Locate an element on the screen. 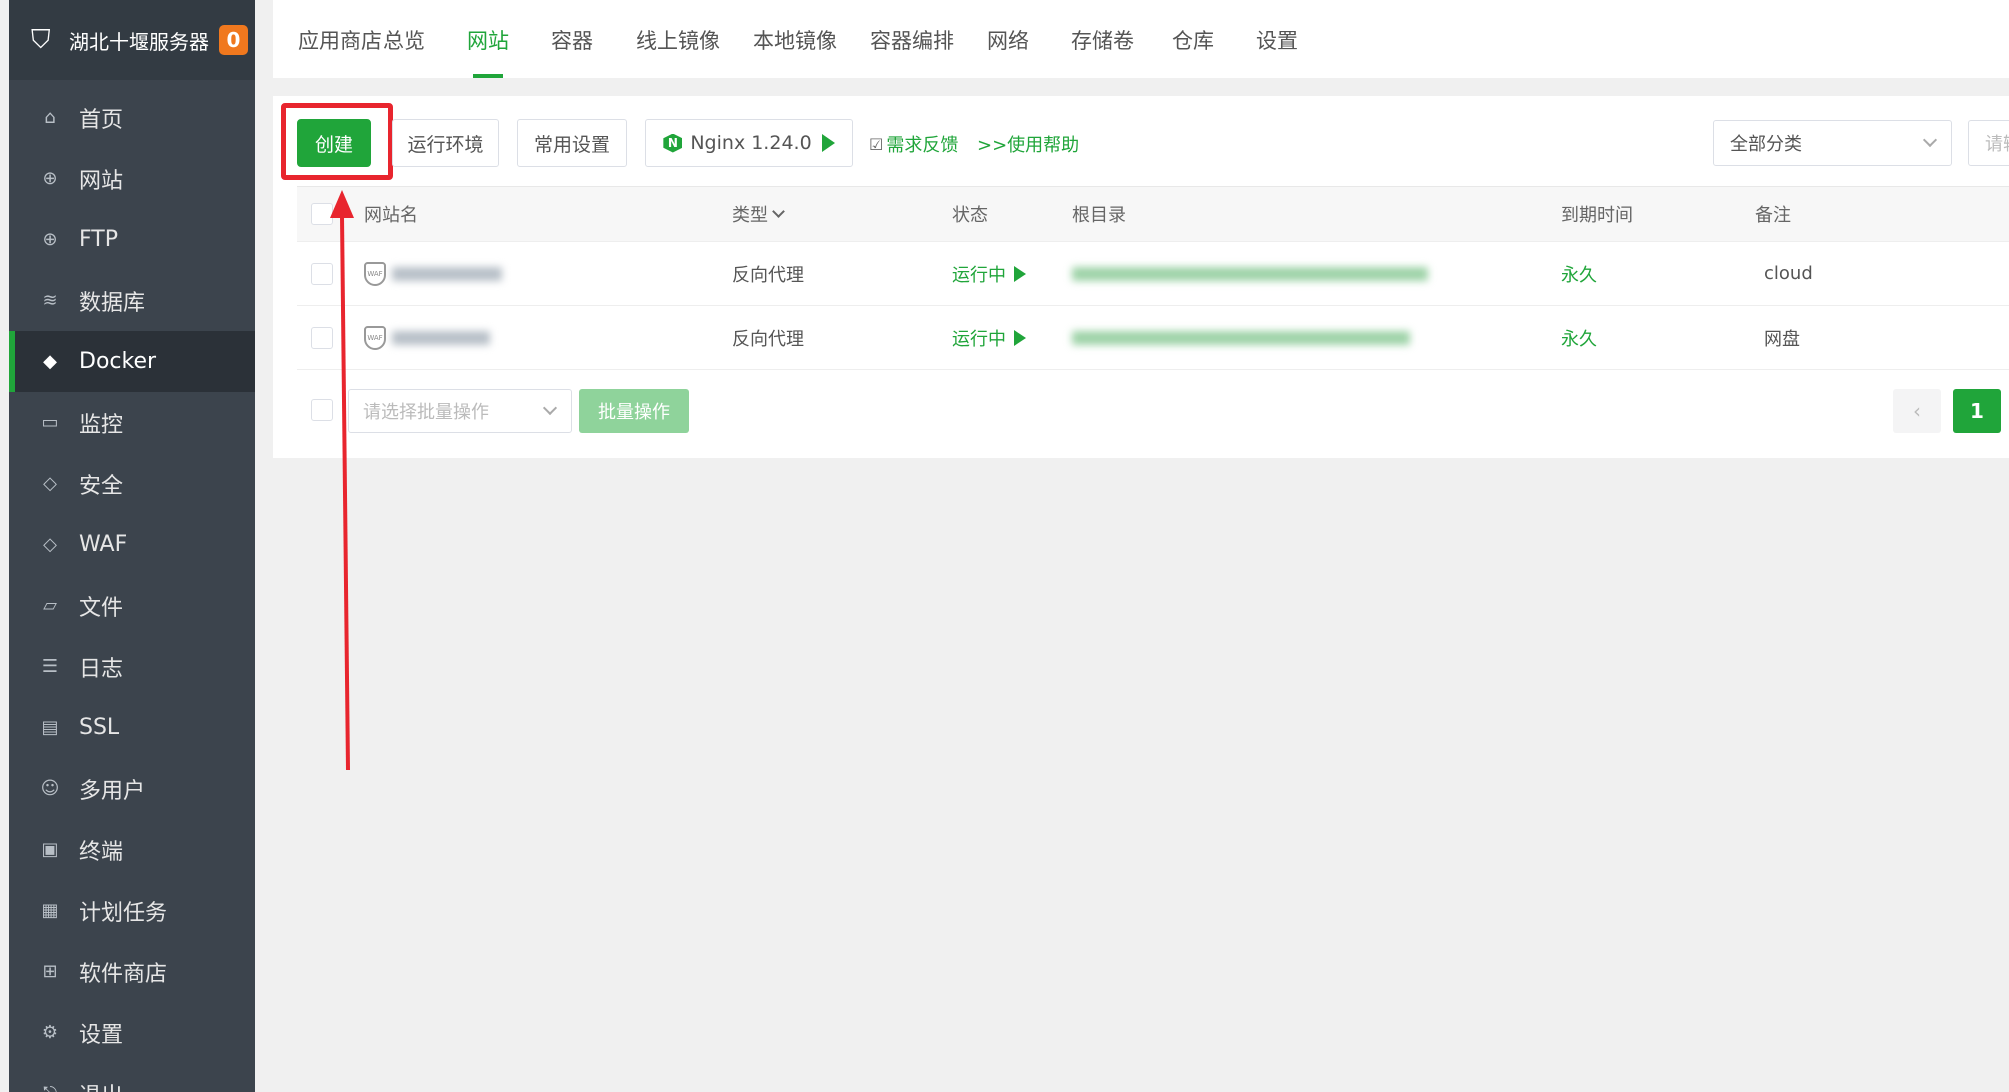 The image size is (2009, 1092). sidebar-item-9: ☰ 日志 is located at coordinates (132, 666).